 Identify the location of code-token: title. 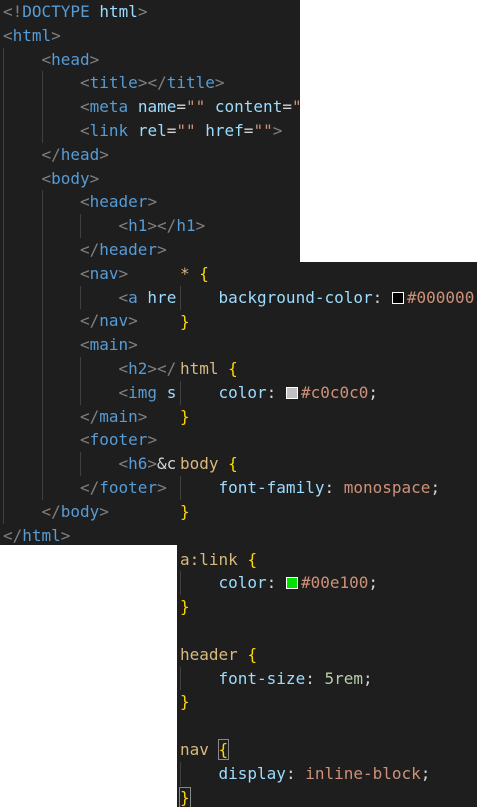
(113, 83).